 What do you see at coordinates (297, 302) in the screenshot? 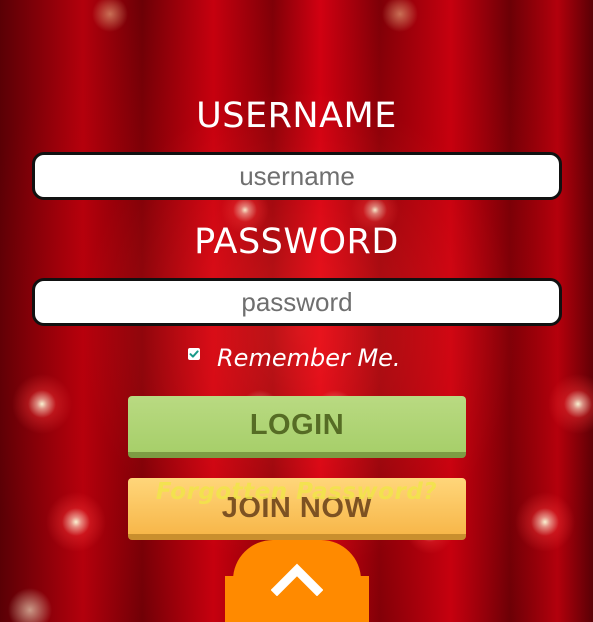
I see `password-input` at bounding box center [297, 302].